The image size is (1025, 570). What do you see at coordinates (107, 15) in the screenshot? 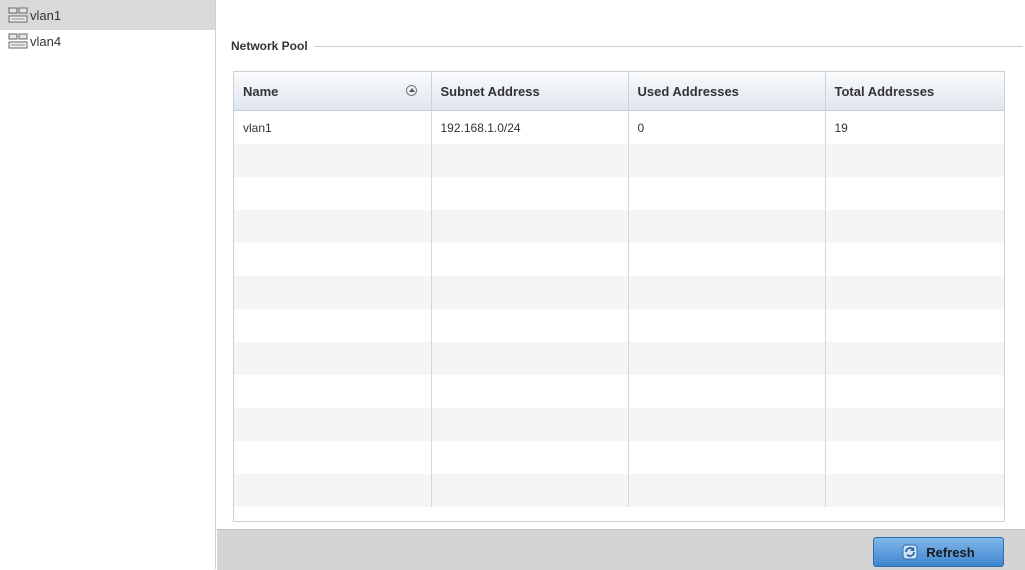
I see `sidebar-item-vlan1: vlan1` at bounding box center [107, 15].